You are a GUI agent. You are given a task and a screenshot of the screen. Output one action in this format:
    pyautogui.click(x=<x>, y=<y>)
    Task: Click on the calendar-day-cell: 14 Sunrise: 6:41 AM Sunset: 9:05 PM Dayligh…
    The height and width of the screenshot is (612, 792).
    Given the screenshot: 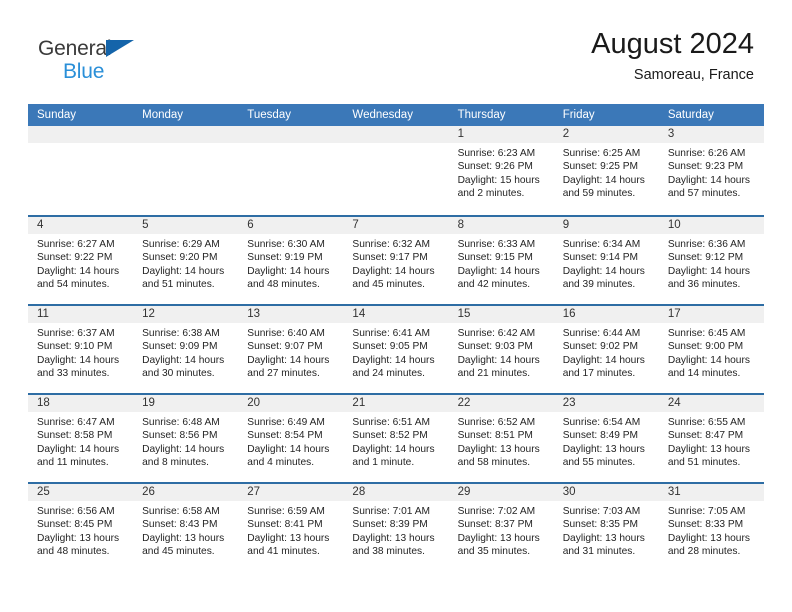 What is the action you would take?
    pyautogui.click(x=396, y=349)
    